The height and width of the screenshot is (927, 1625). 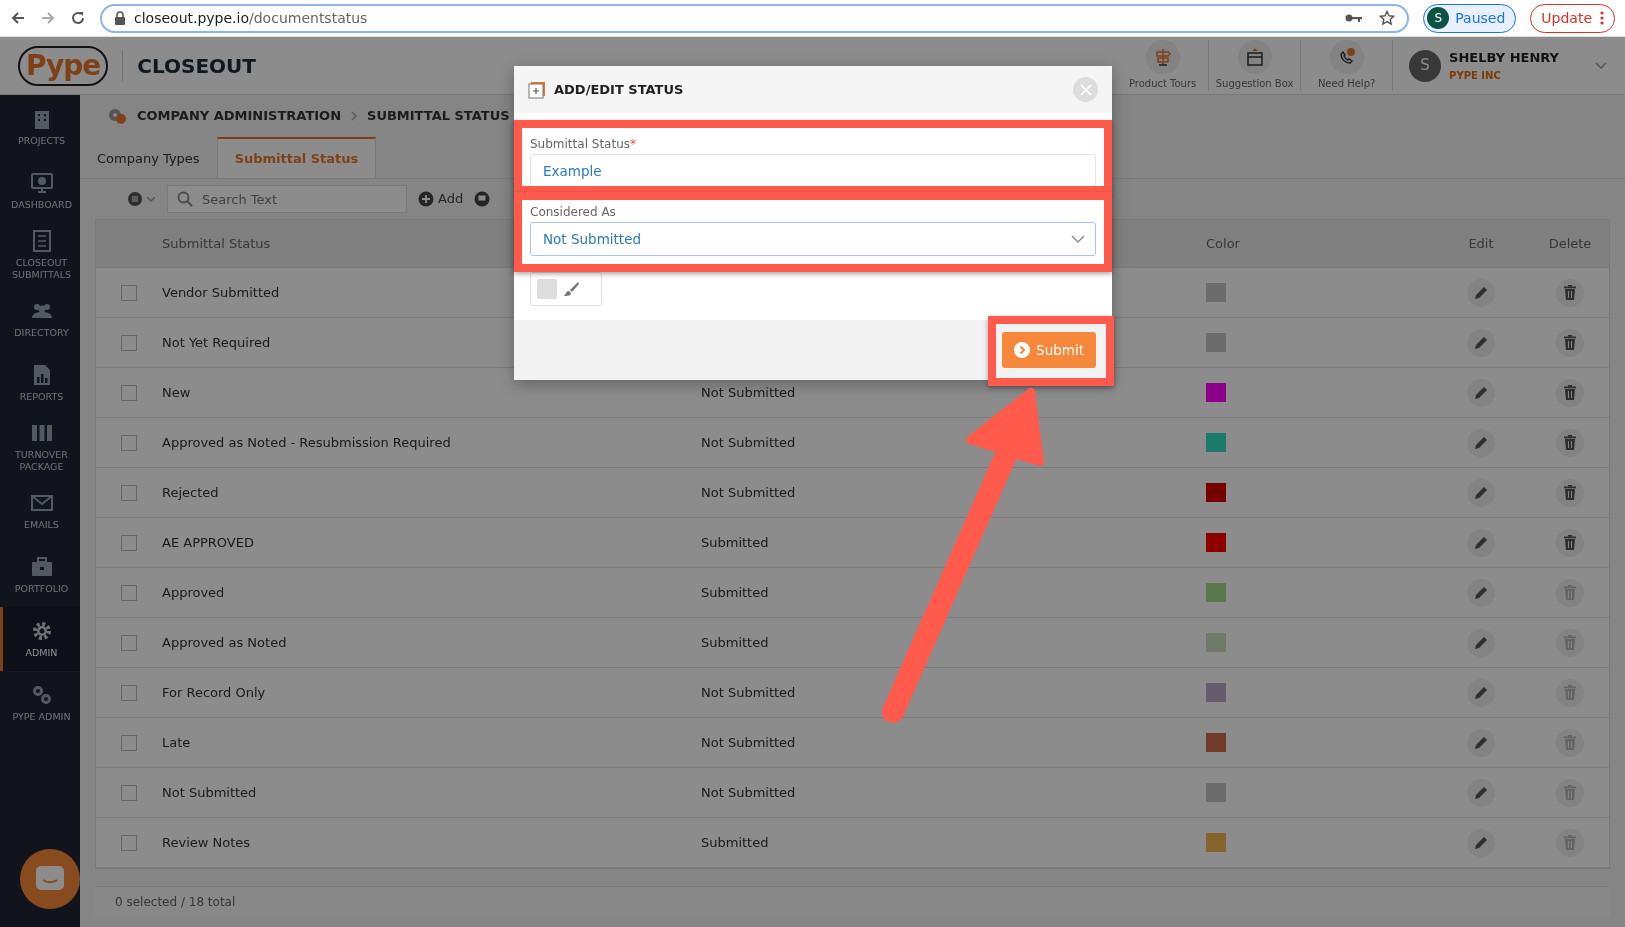 What do you see at coordinates (63, 65) in the screenshot?
I see `logo: Pype` at bounding box center [63, 65].